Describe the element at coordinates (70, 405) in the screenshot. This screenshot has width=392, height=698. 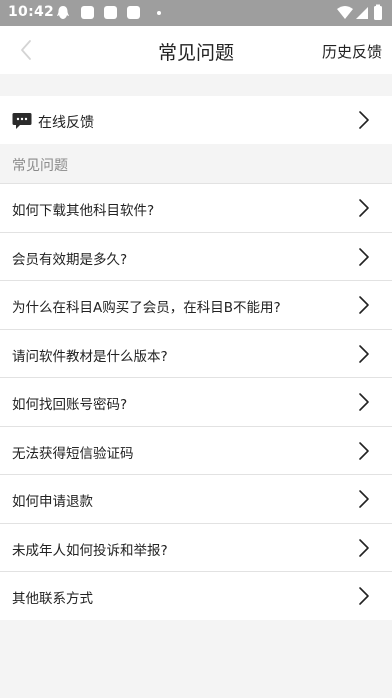
I see `faq-item-label: 如何找回账号密码?` at that location.